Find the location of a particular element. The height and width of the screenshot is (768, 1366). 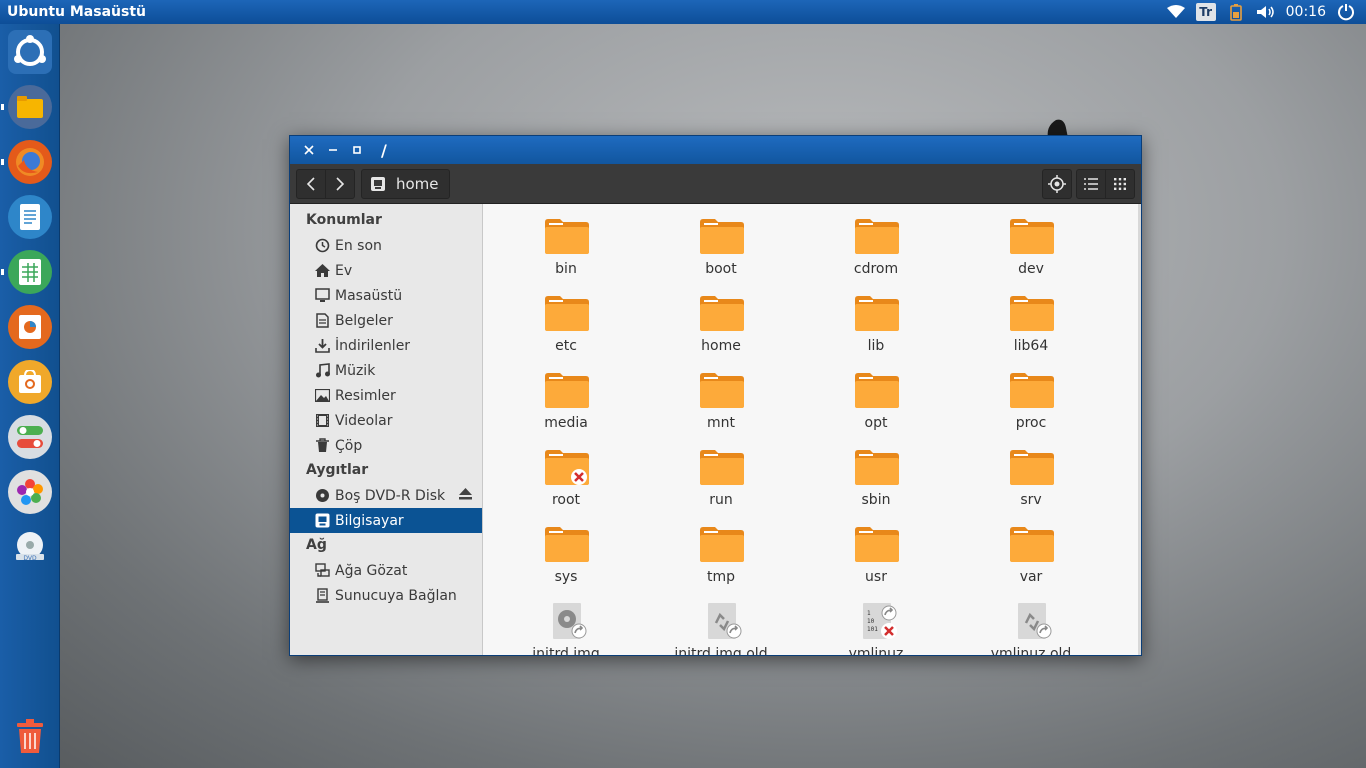

file-item-proc: proc is located at coordinates (1031, 394).